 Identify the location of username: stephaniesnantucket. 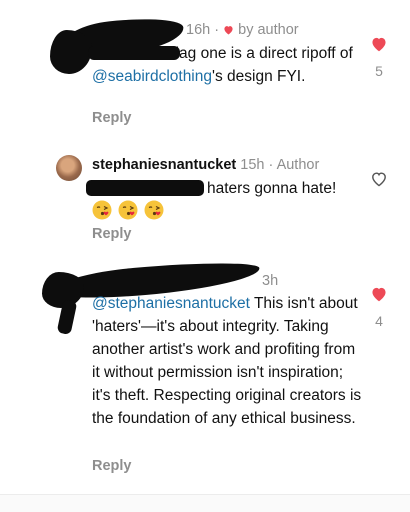
(164, 165).